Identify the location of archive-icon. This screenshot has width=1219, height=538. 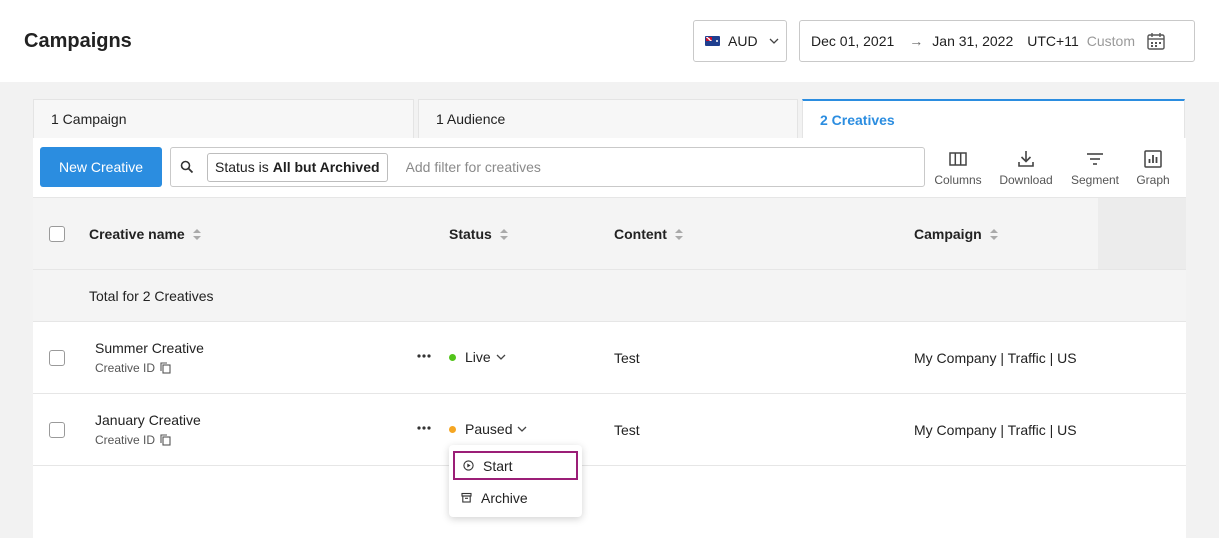
(466, 497).